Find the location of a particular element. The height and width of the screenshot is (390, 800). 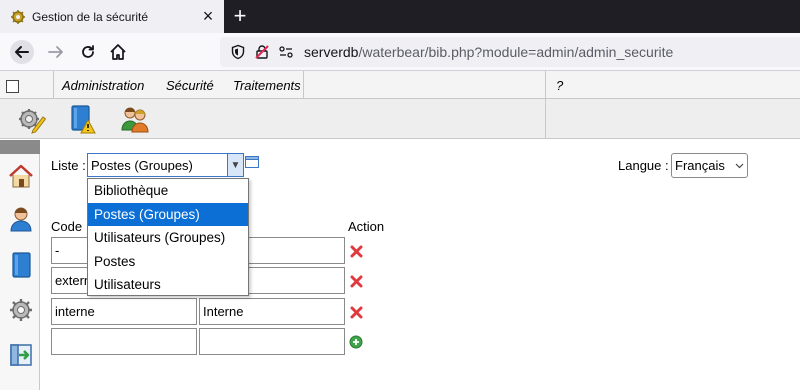

book-warning-button is located at coordinates (82, 119).